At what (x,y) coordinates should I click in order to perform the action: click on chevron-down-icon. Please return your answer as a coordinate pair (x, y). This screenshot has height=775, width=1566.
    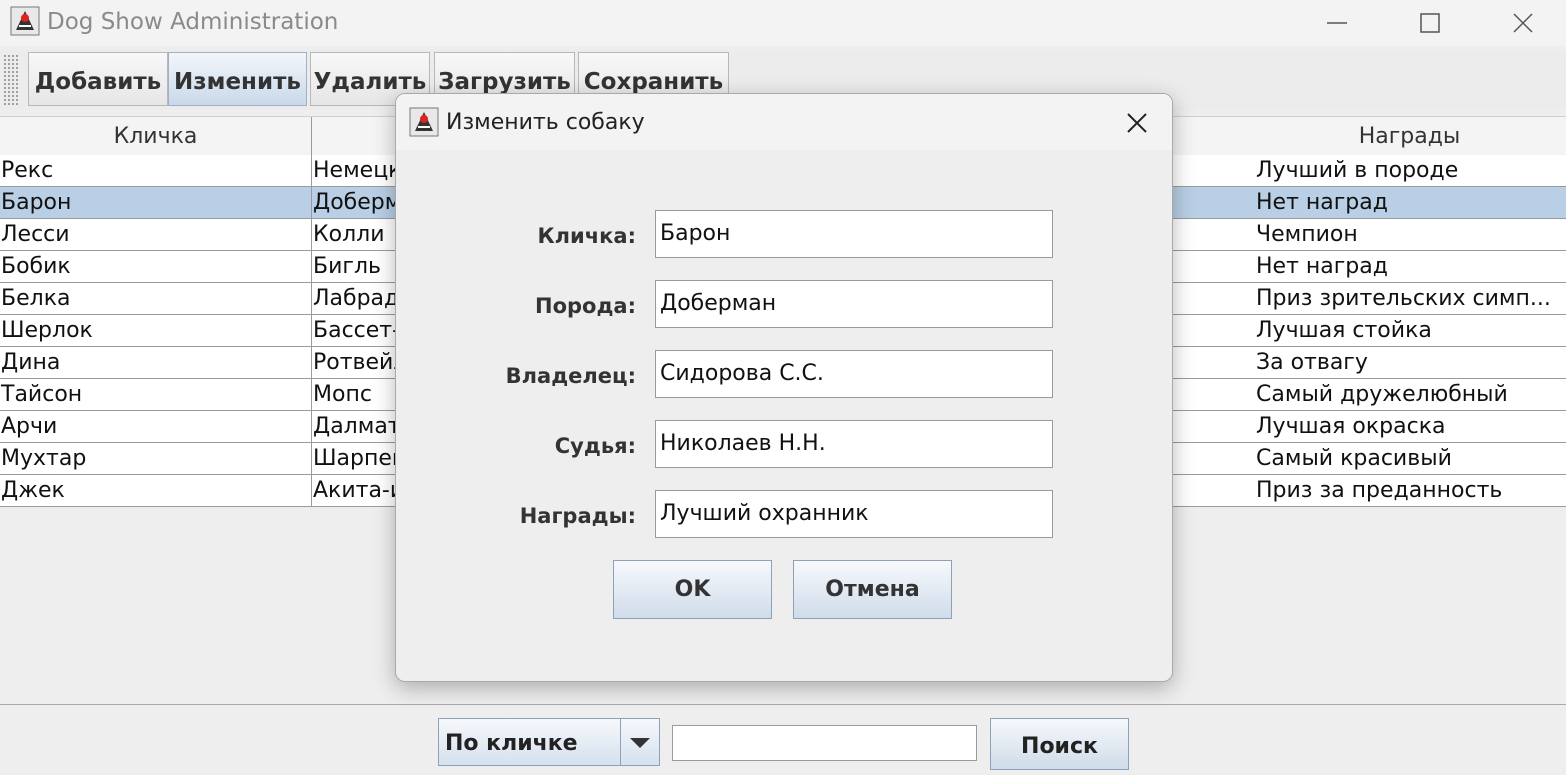
    Looking at the image, I should click on (640, 743).